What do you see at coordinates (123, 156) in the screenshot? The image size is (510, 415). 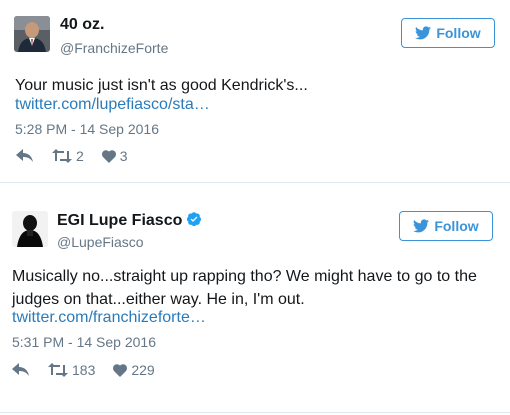 I see `like-count: 3` at bounding box center [123, 156].